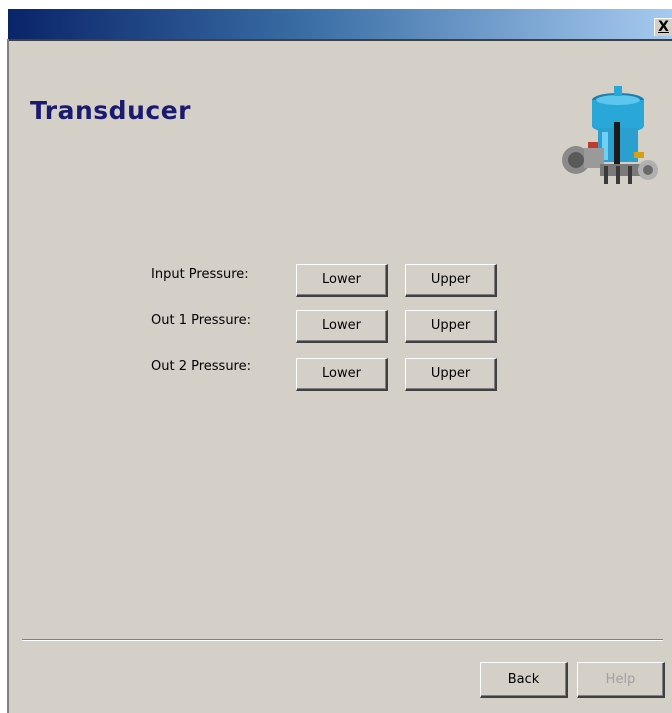  What do you see at coordinates (8, 376) in the screenshot?
I see `window-left-border` at bounding box center [8, 376].